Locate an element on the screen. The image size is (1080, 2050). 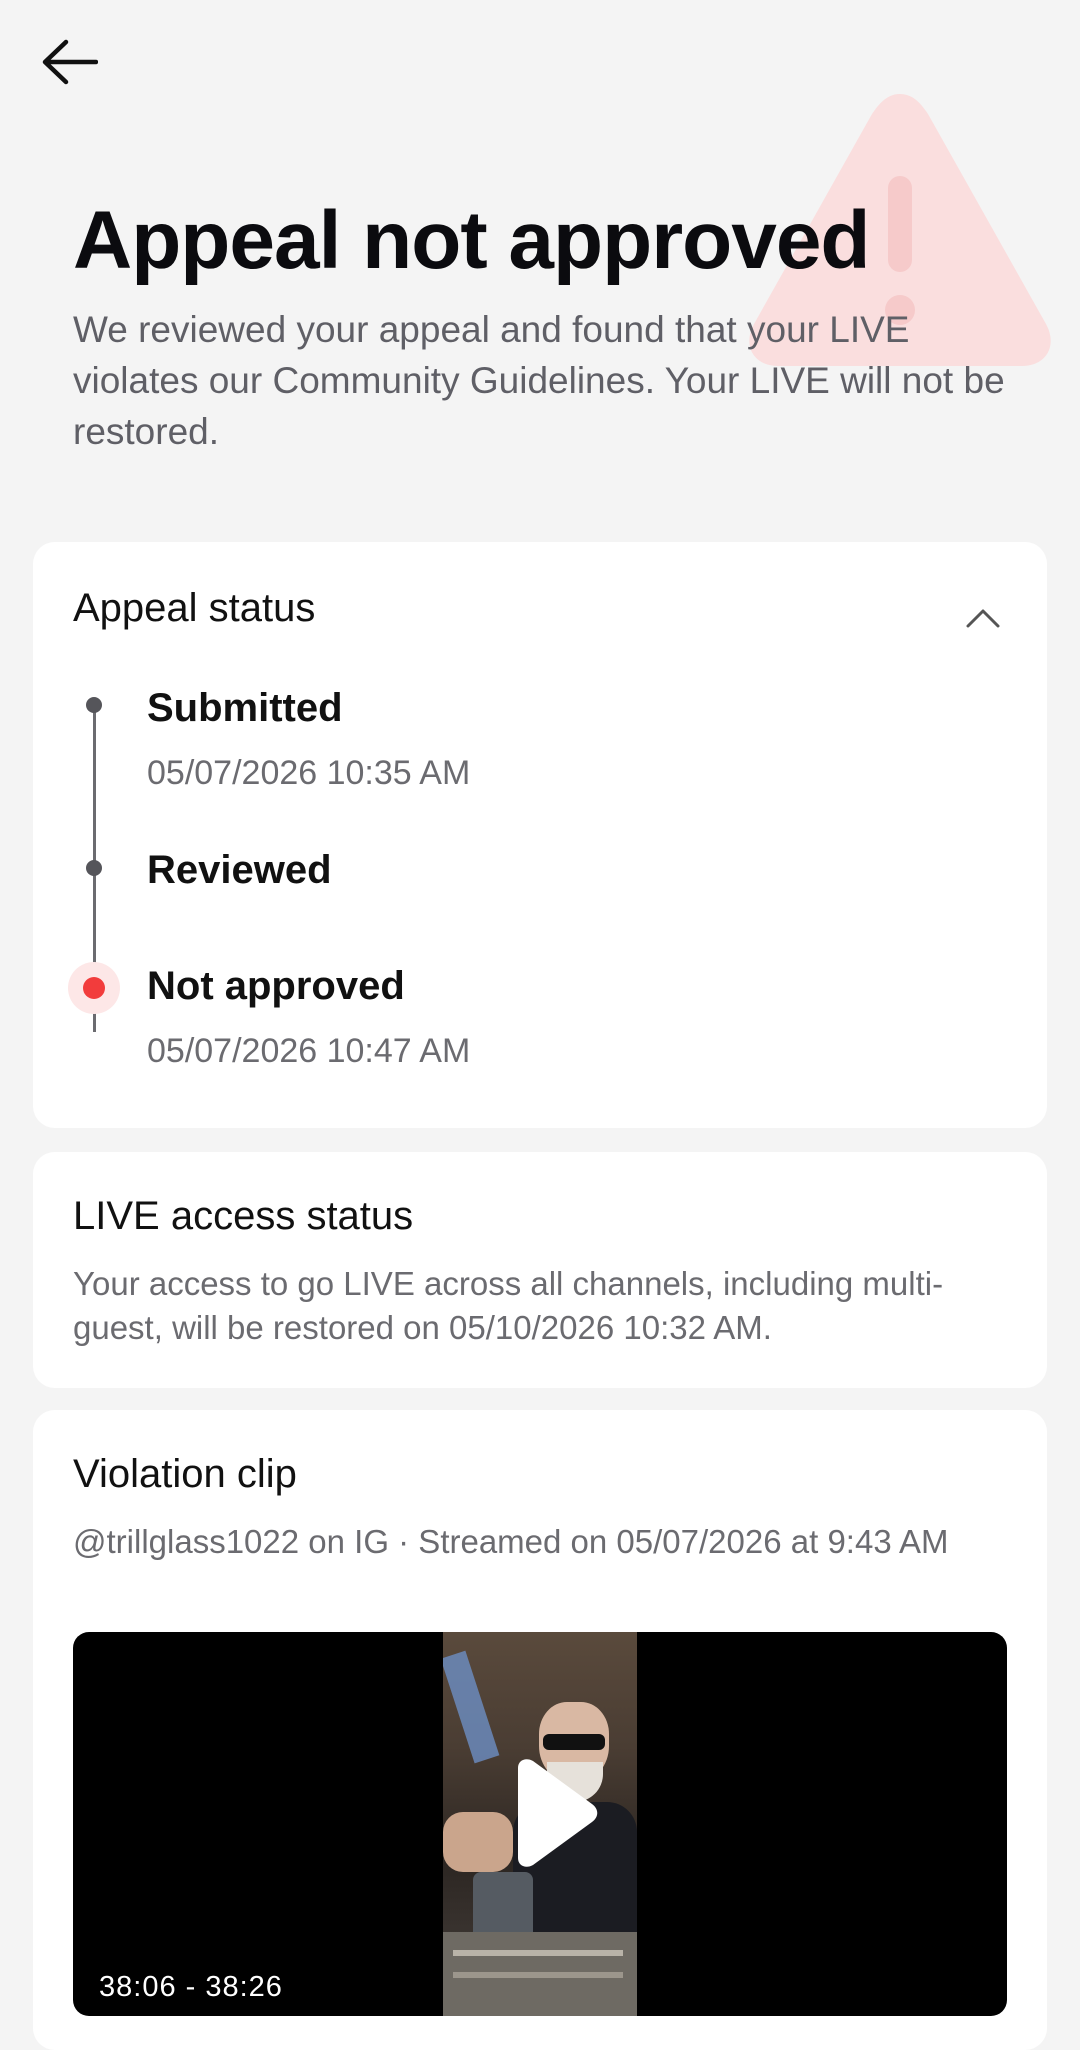
timeline-dot-submitted is located at coordinates (94, 705).